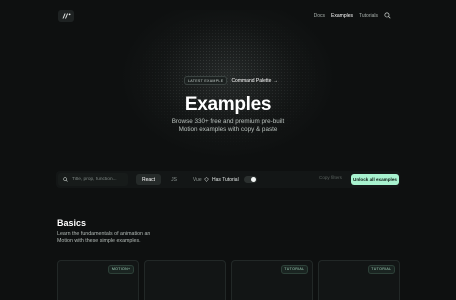 This screenshot has width=456, height=300. What do you see at coordinates (254, 81) in the screenshot?
I see `latest-example-link: Command Palette →` at bounding box center [254, 81].